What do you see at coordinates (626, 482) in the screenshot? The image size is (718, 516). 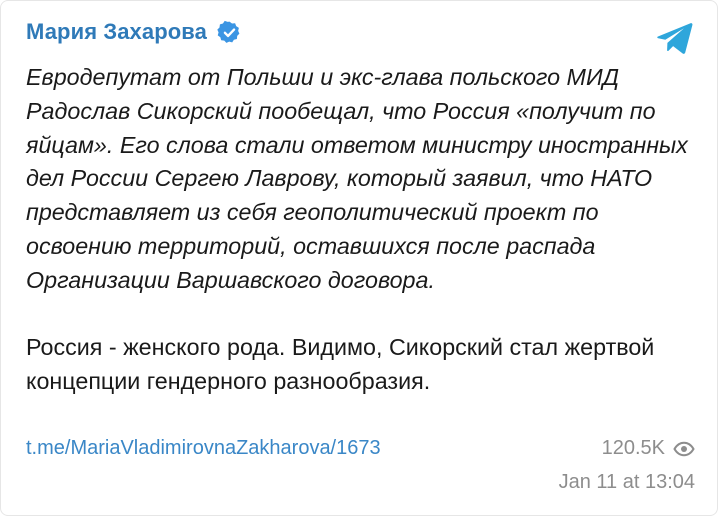 I see `post-timestamp: Jan 11 at 13:04` at bounding box center [626, 482].